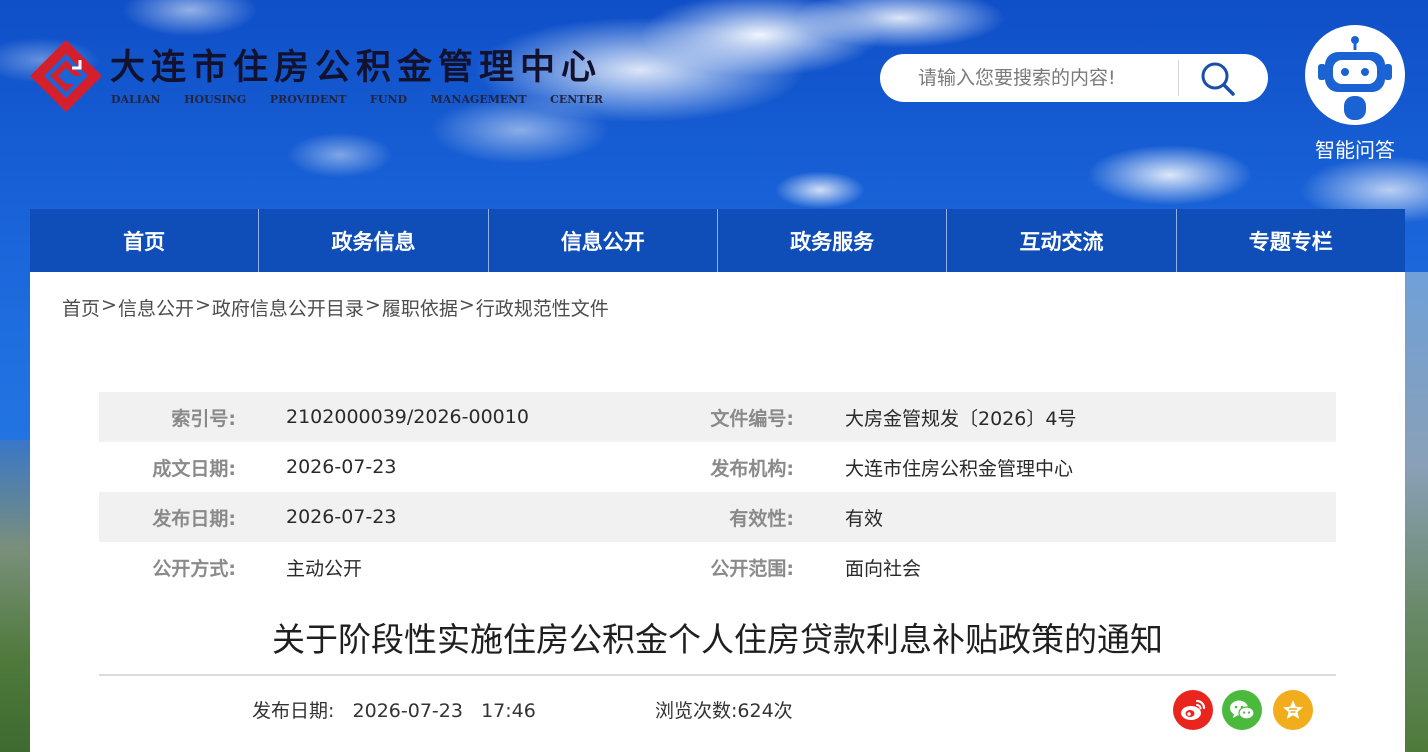  Describe the element at coordinates (389, 99) in the screenshot. I see `subtitle-word: FUND` at that location.